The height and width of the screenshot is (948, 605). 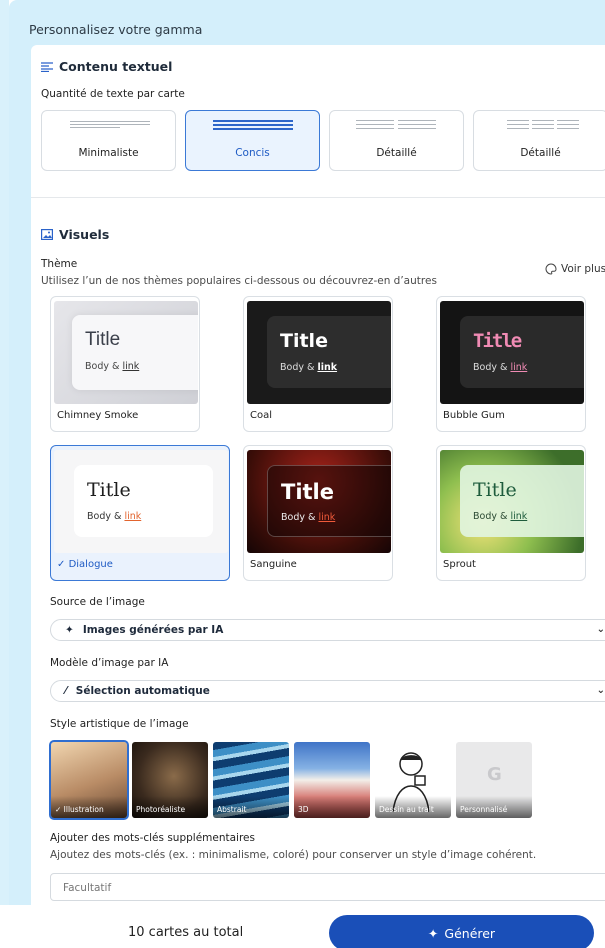 What do you see at coordinates (470, 933) in the screenshot?
I see `generate-label: Générer` at bounding box center [470, 933].